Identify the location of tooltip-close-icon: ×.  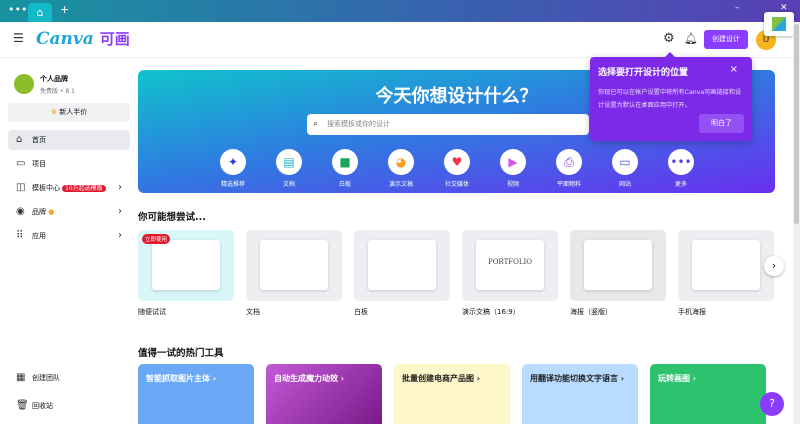
(734, 69).